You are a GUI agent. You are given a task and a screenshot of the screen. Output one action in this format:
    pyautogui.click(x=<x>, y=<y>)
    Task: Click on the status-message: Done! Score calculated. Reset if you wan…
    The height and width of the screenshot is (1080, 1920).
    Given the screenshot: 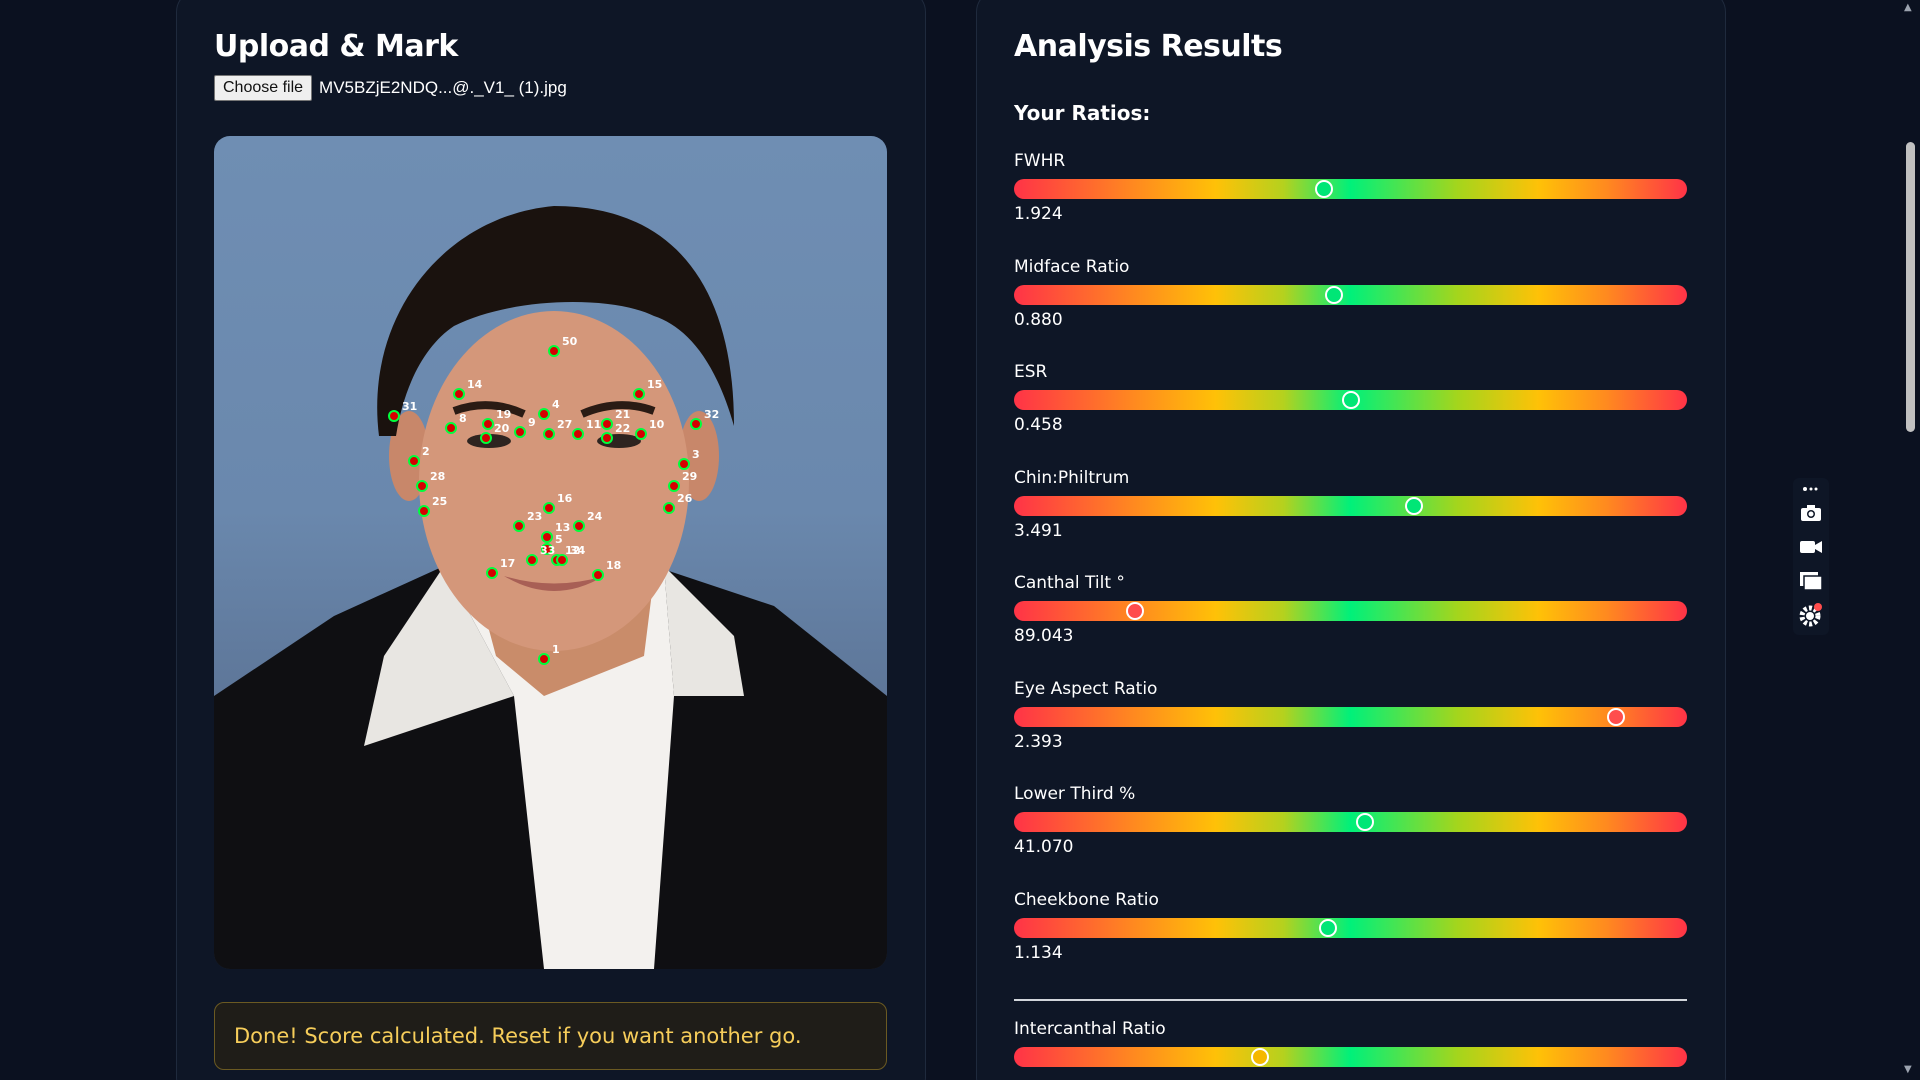 What is the action you would take?
    pyautogui.click(x=550, y=1036)
    